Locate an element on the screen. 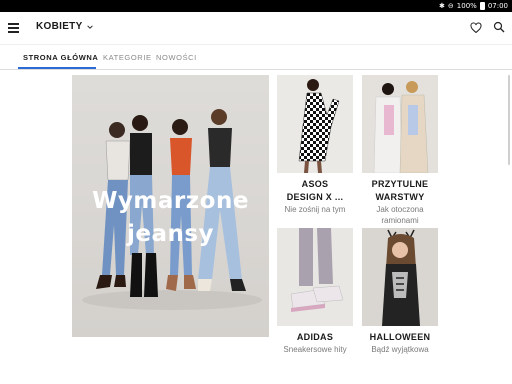 The height and width of the screenshot is (384, 512). tile-asos-design: ASOS DESIGN X ... Nie zośnij na tym is located at coordinates (315, 145).